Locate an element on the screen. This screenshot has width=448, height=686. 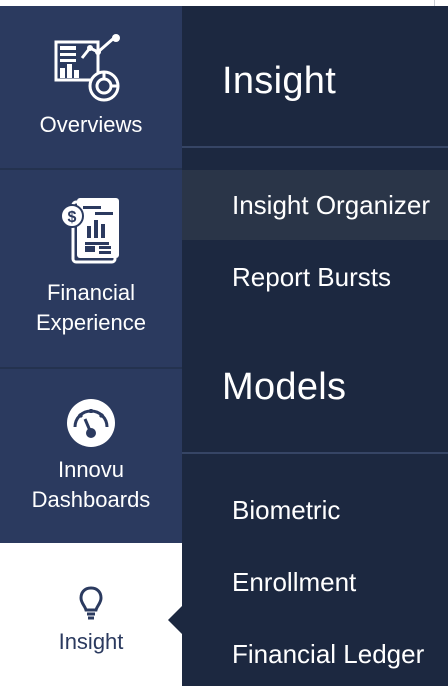
menu-item-report-bursts: Report Bursts is located at coordinates (315, 277).